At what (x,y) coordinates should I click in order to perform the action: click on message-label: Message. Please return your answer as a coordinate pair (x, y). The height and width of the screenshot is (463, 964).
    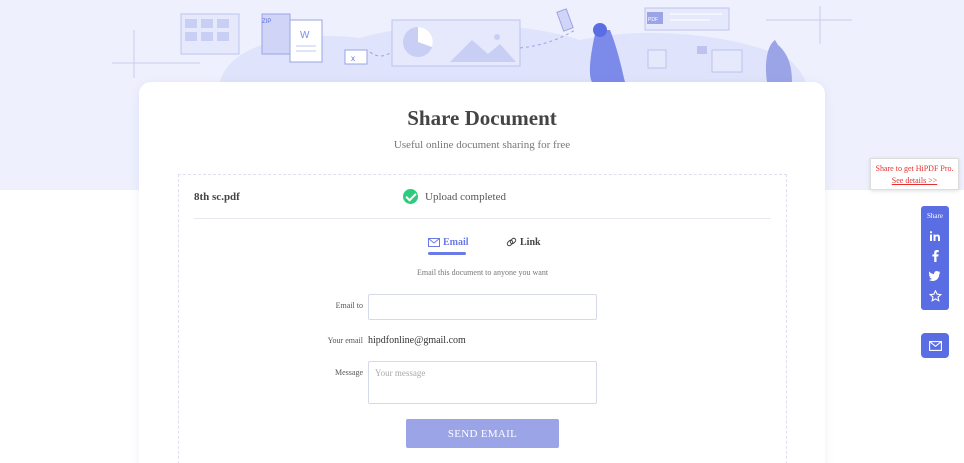
    Looking at the image, I should click on (349, 372).